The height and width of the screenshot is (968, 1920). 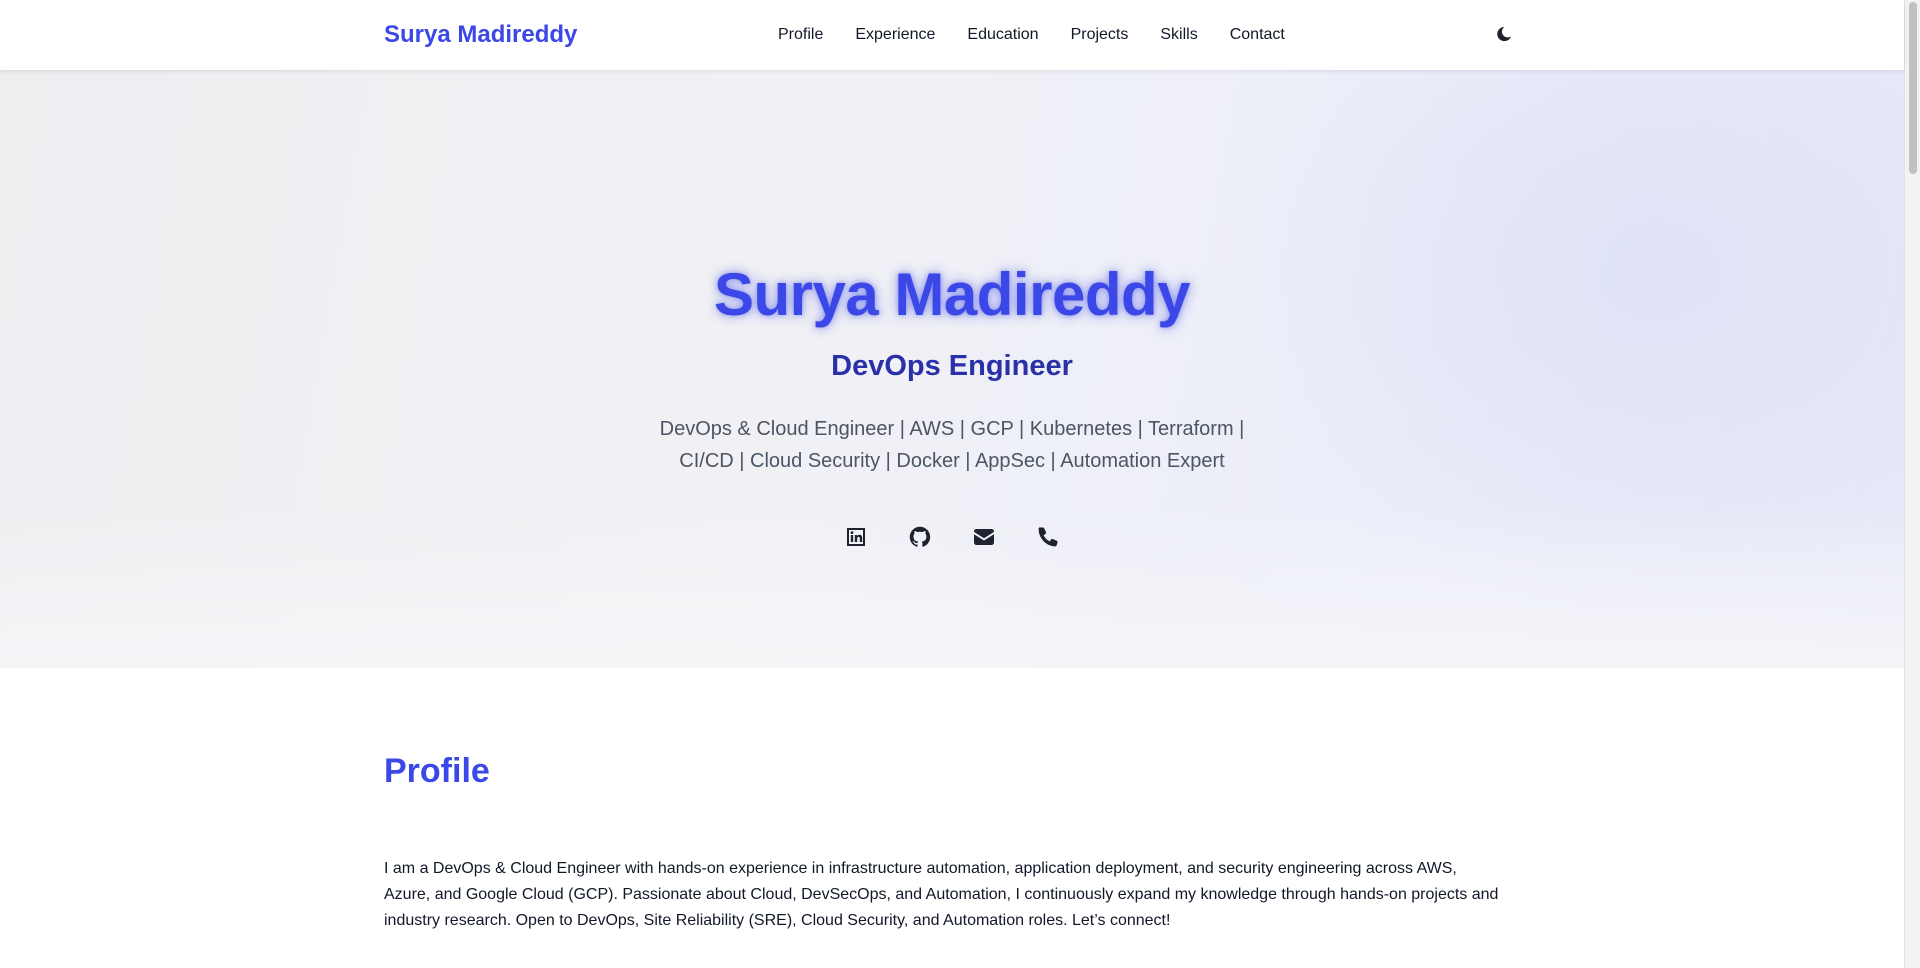 I want to click on nav-link-projects: Projects, so click(x=1100, y=35).